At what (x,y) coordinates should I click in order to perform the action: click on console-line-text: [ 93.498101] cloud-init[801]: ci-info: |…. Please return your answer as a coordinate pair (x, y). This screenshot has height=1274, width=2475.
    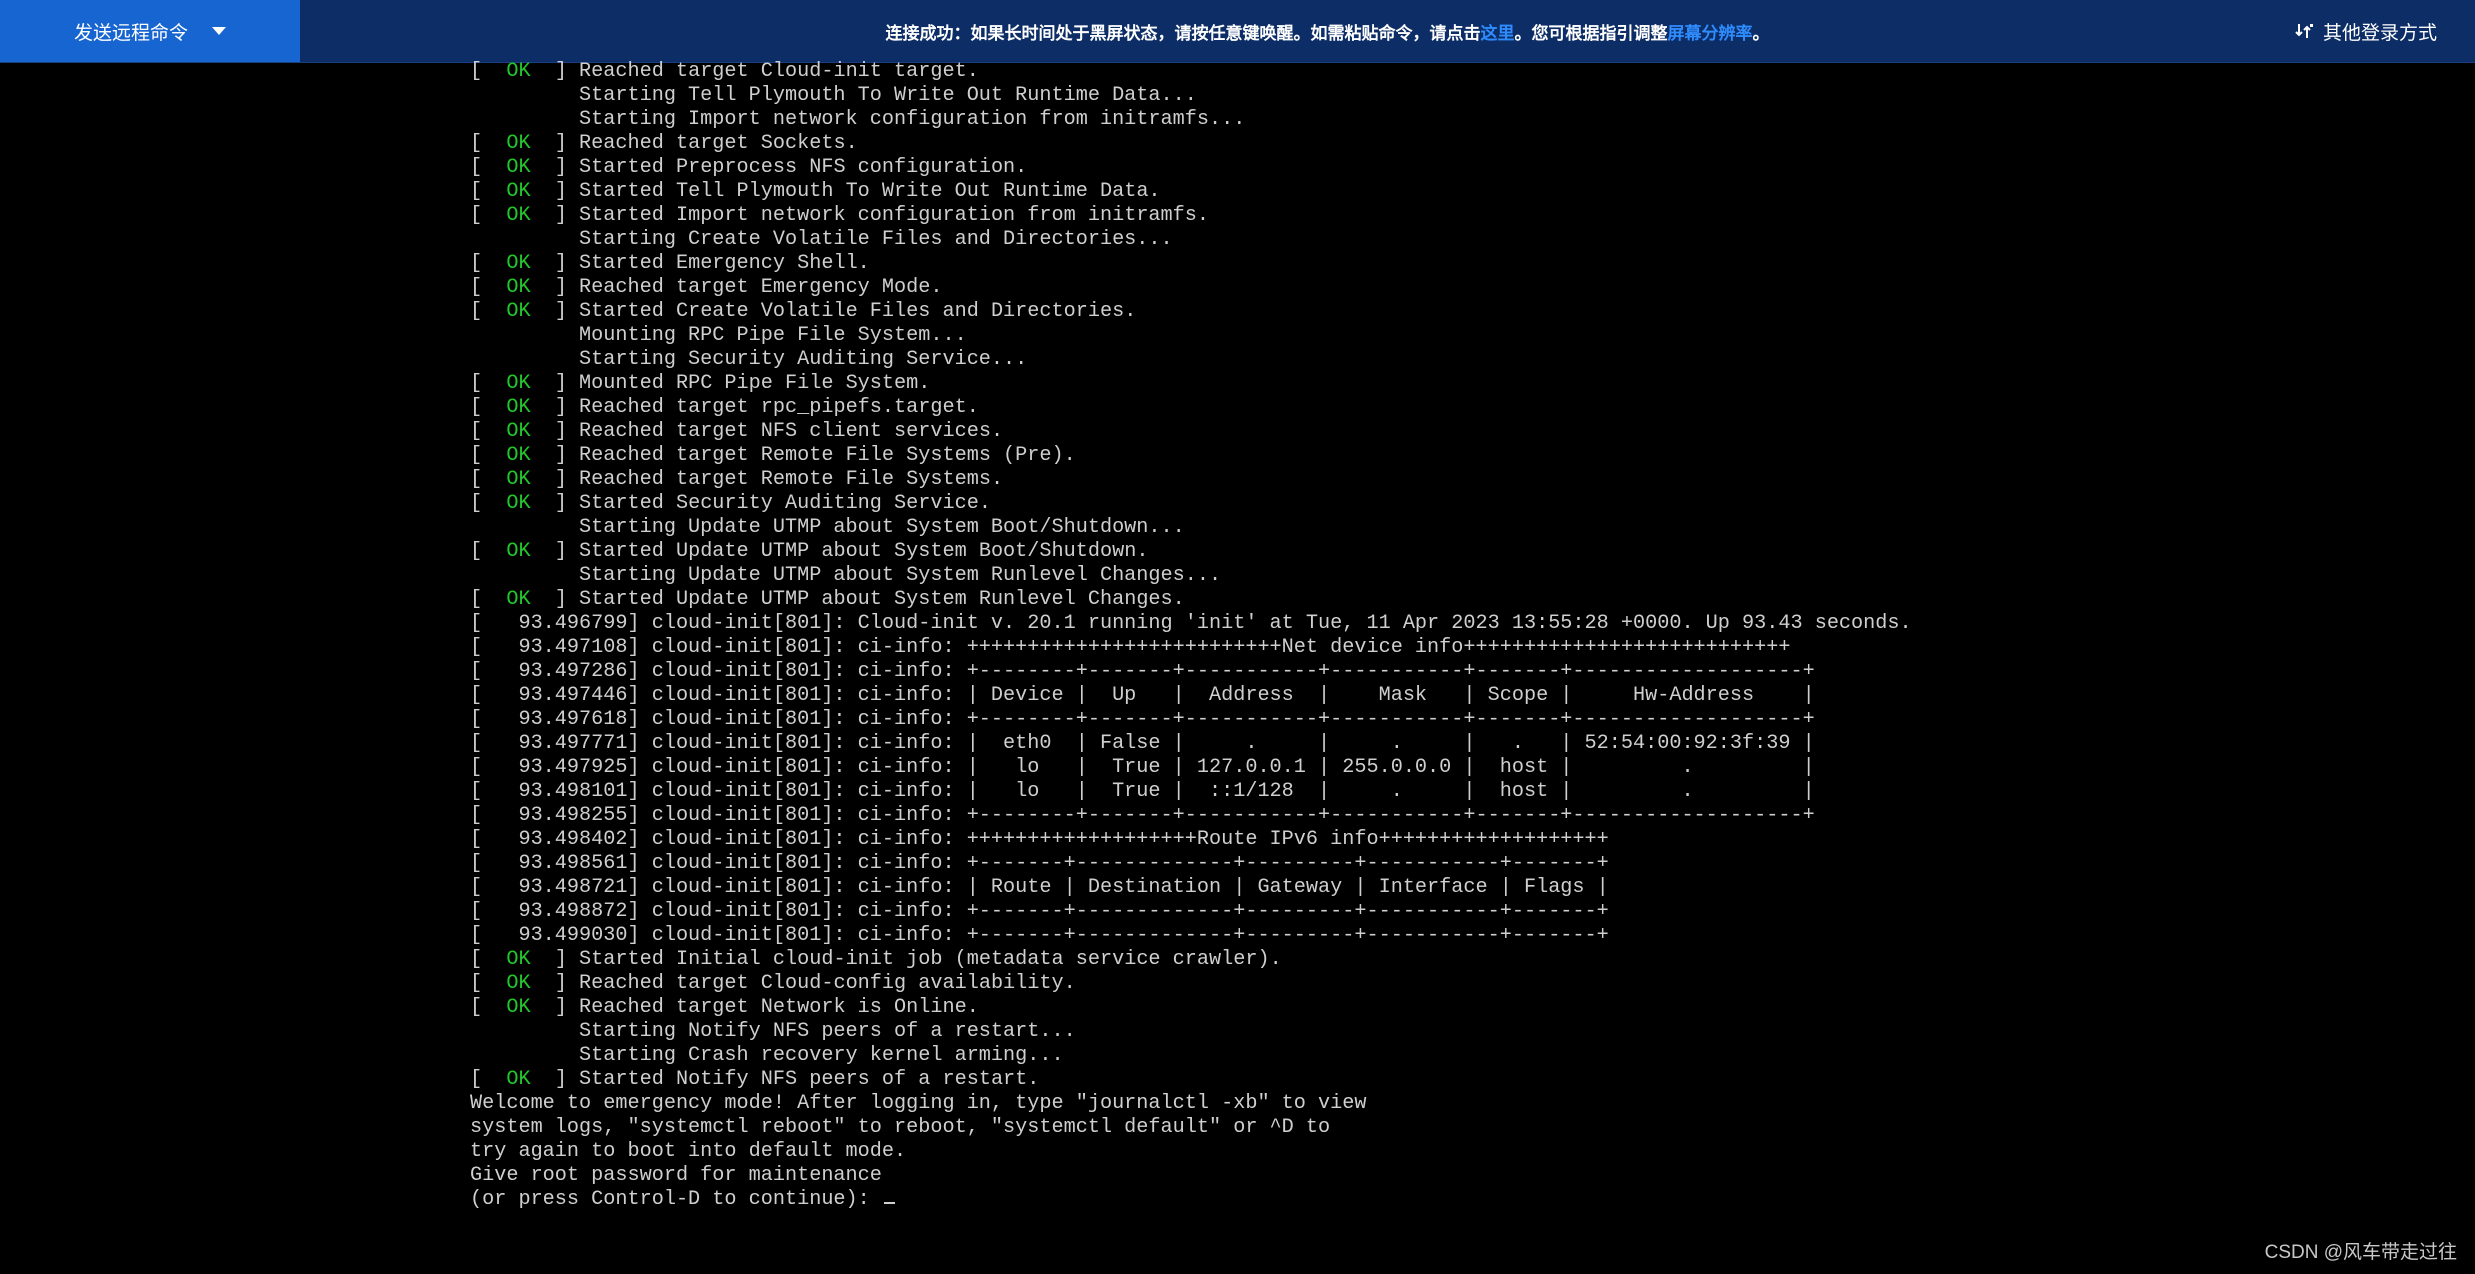
    Looking at the image, I should click on (1142, 791).